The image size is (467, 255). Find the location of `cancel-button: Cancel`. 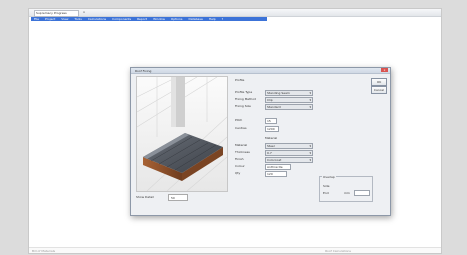

cancel-button: Cancel is located at coordinates (379, 90).